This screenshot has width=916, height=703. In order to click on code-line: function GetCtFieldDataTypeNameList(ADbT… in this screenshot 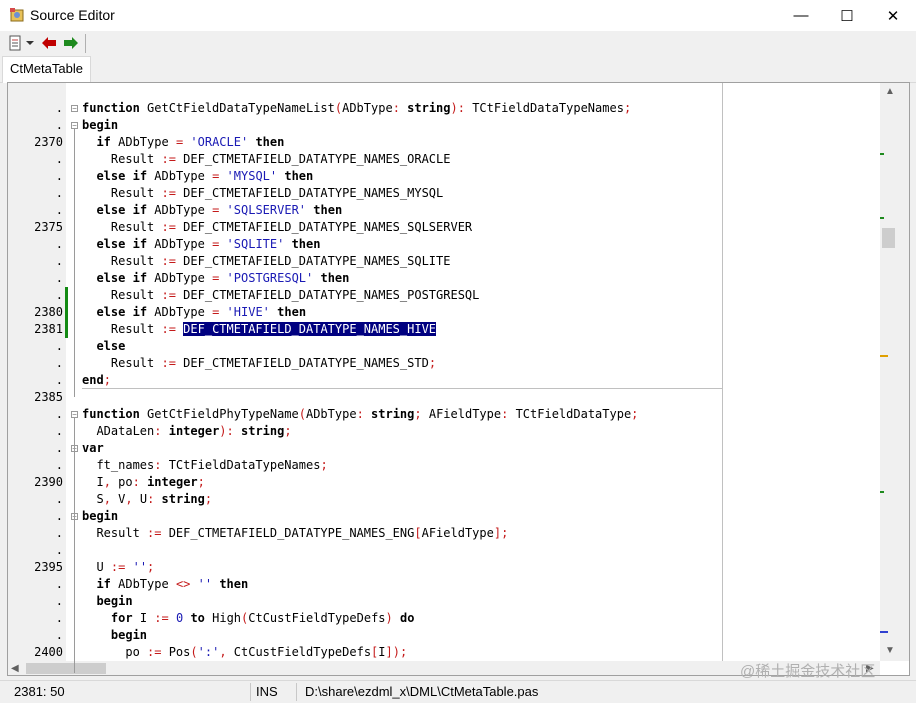, I will do `click(356, 108)`.